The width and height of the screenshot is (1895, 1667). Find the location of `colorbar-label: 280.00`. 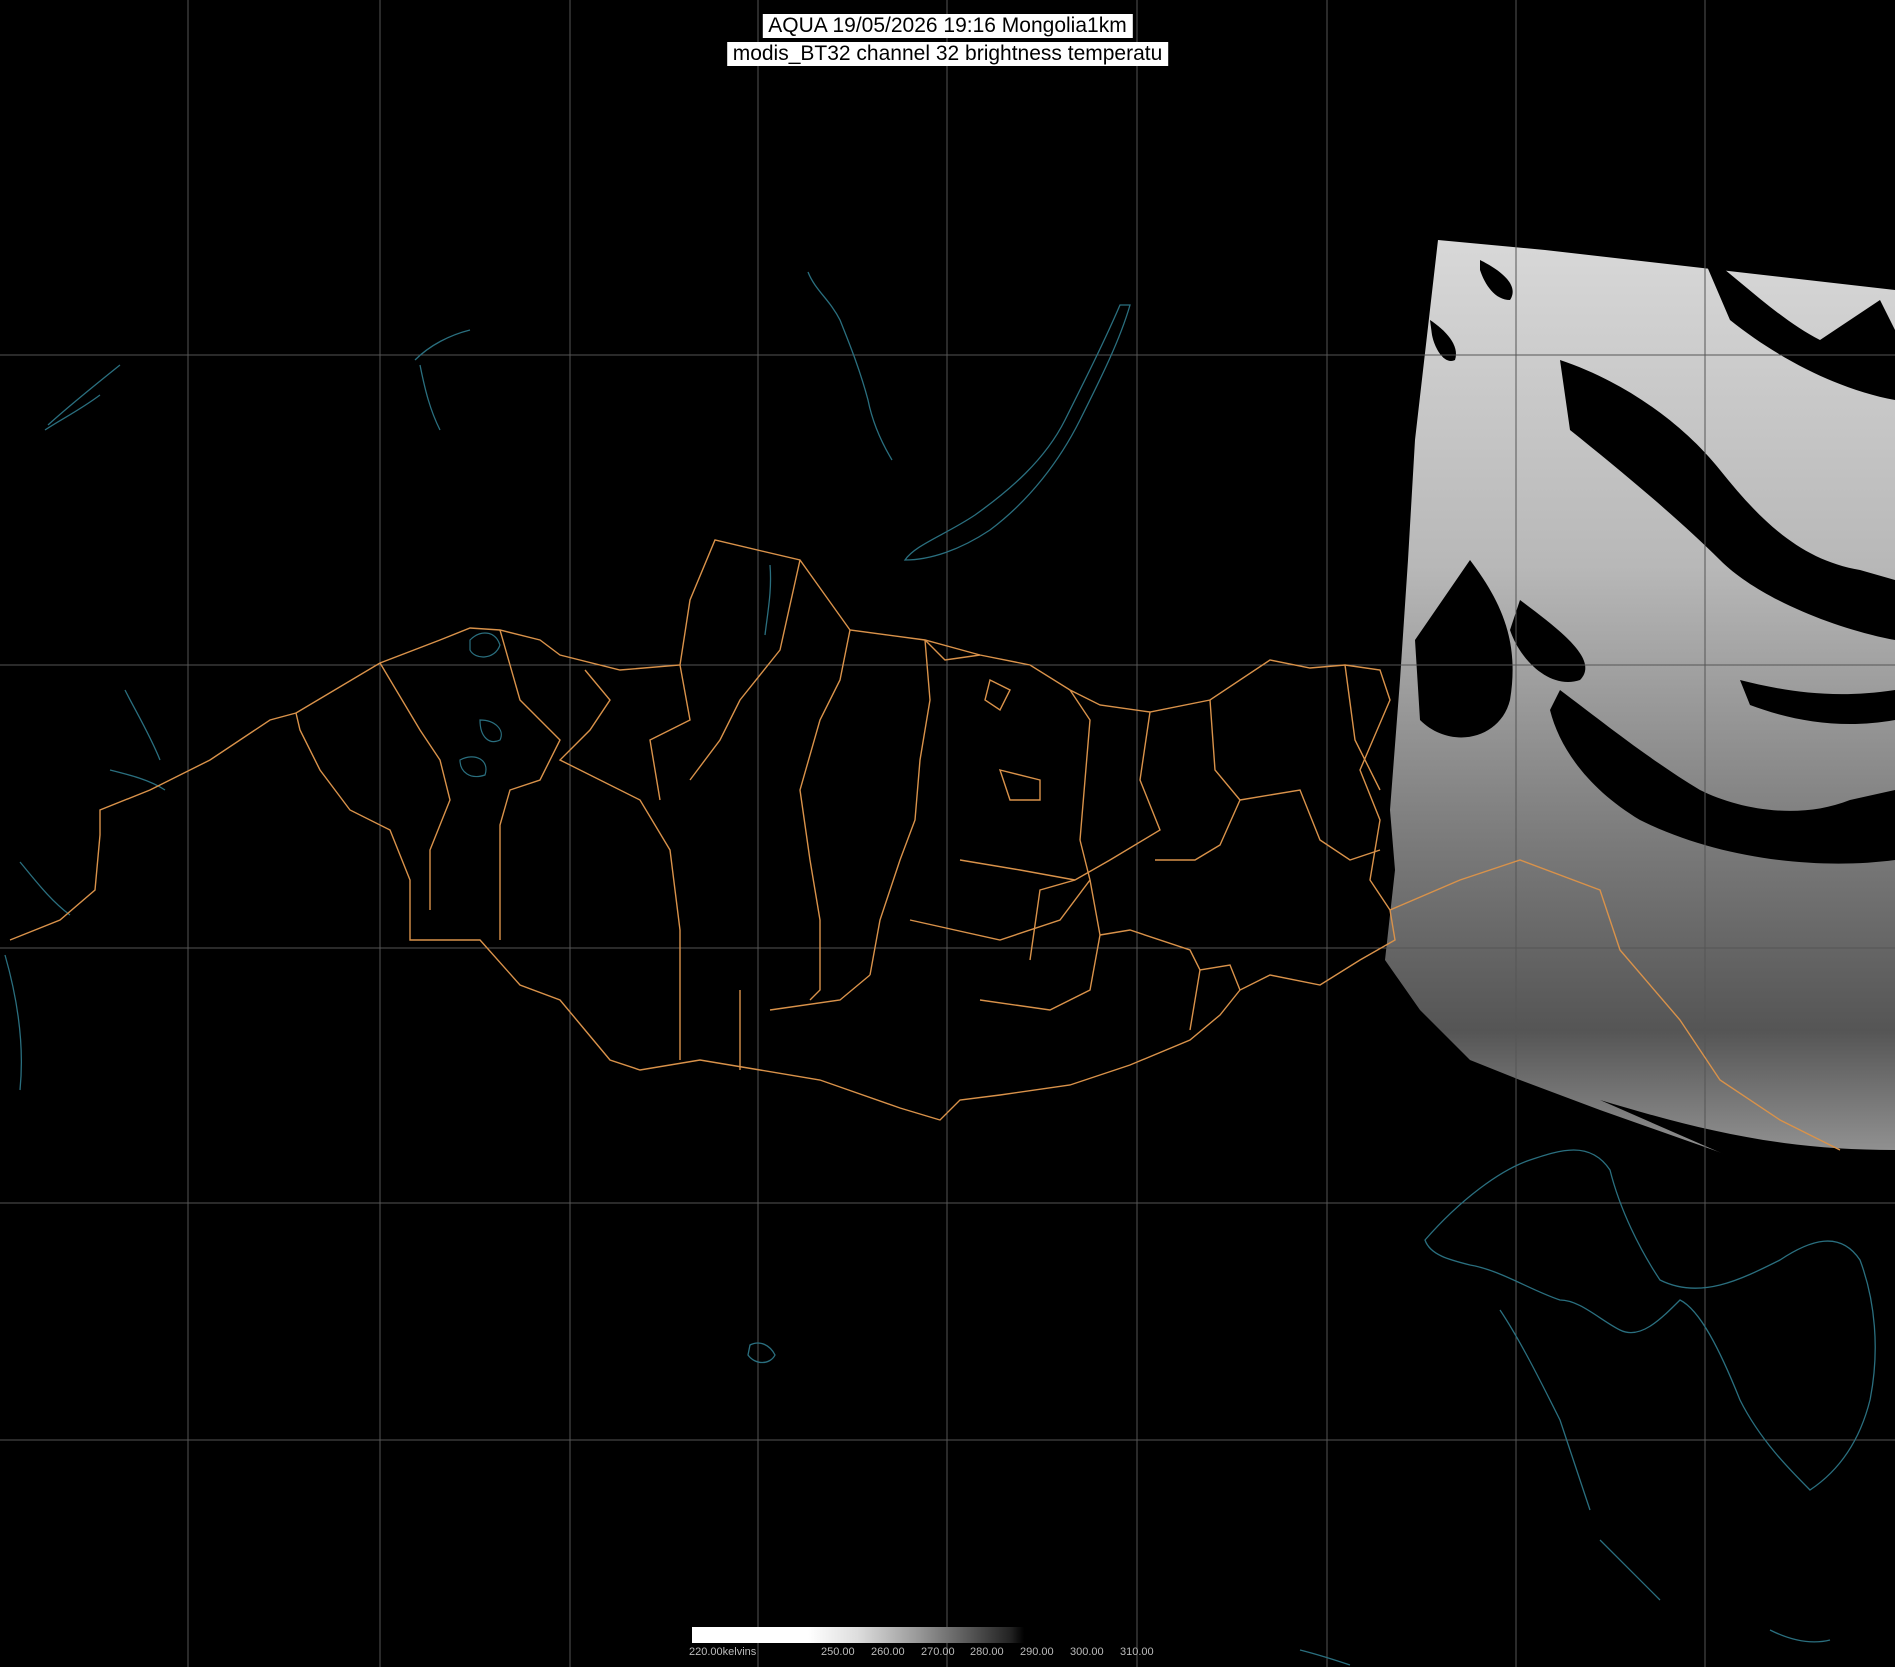

colorbar-label: 280.00 is located at coordinates (987, 1652).